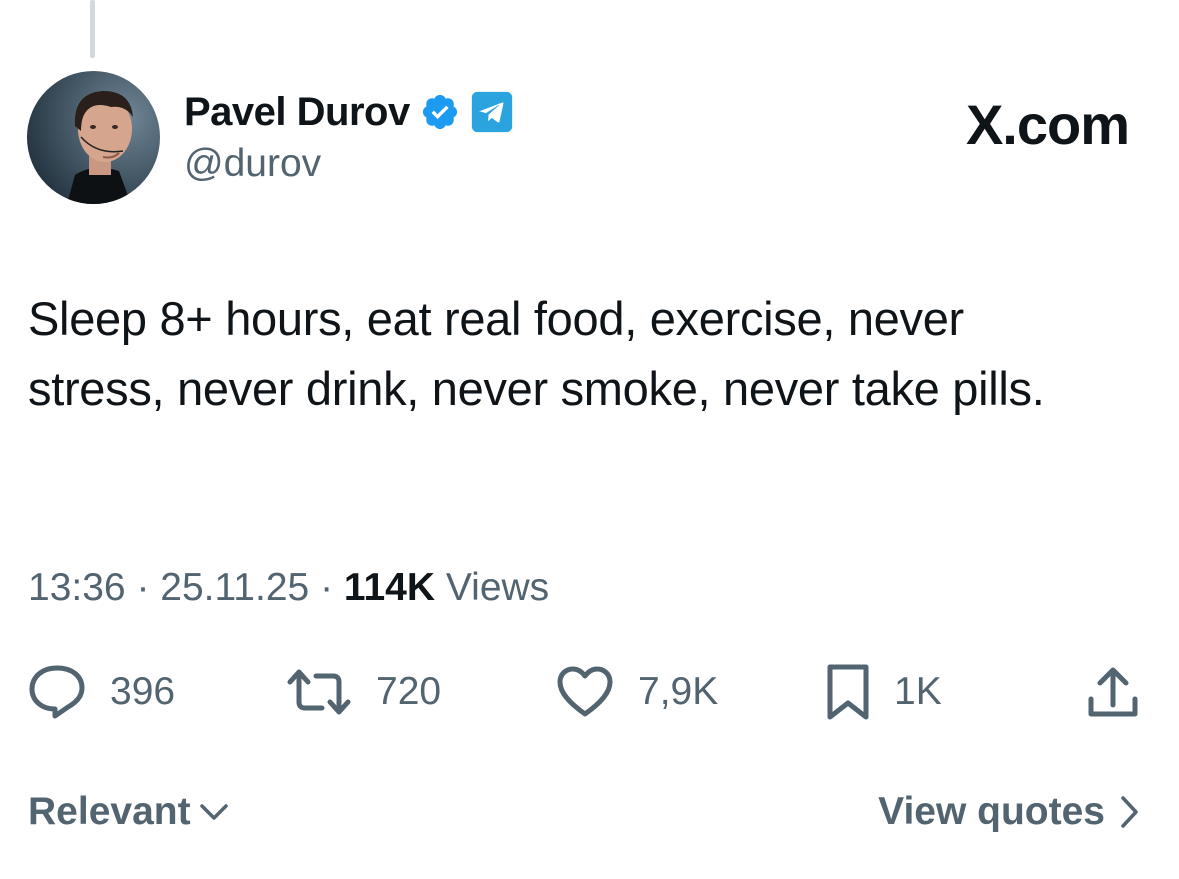 Image resolution: width=1179 pixels, height=879 pixels. What do you see at coordinates (363, 692) in the screenshot?
I see `repost-button: 720` at bounding box center [363, 692].